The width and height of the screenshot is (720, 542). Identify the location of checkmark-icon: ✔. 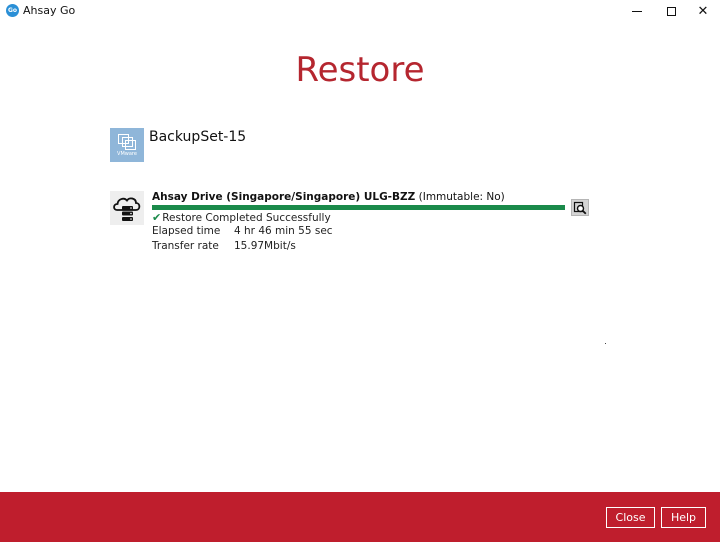
(157, 217).